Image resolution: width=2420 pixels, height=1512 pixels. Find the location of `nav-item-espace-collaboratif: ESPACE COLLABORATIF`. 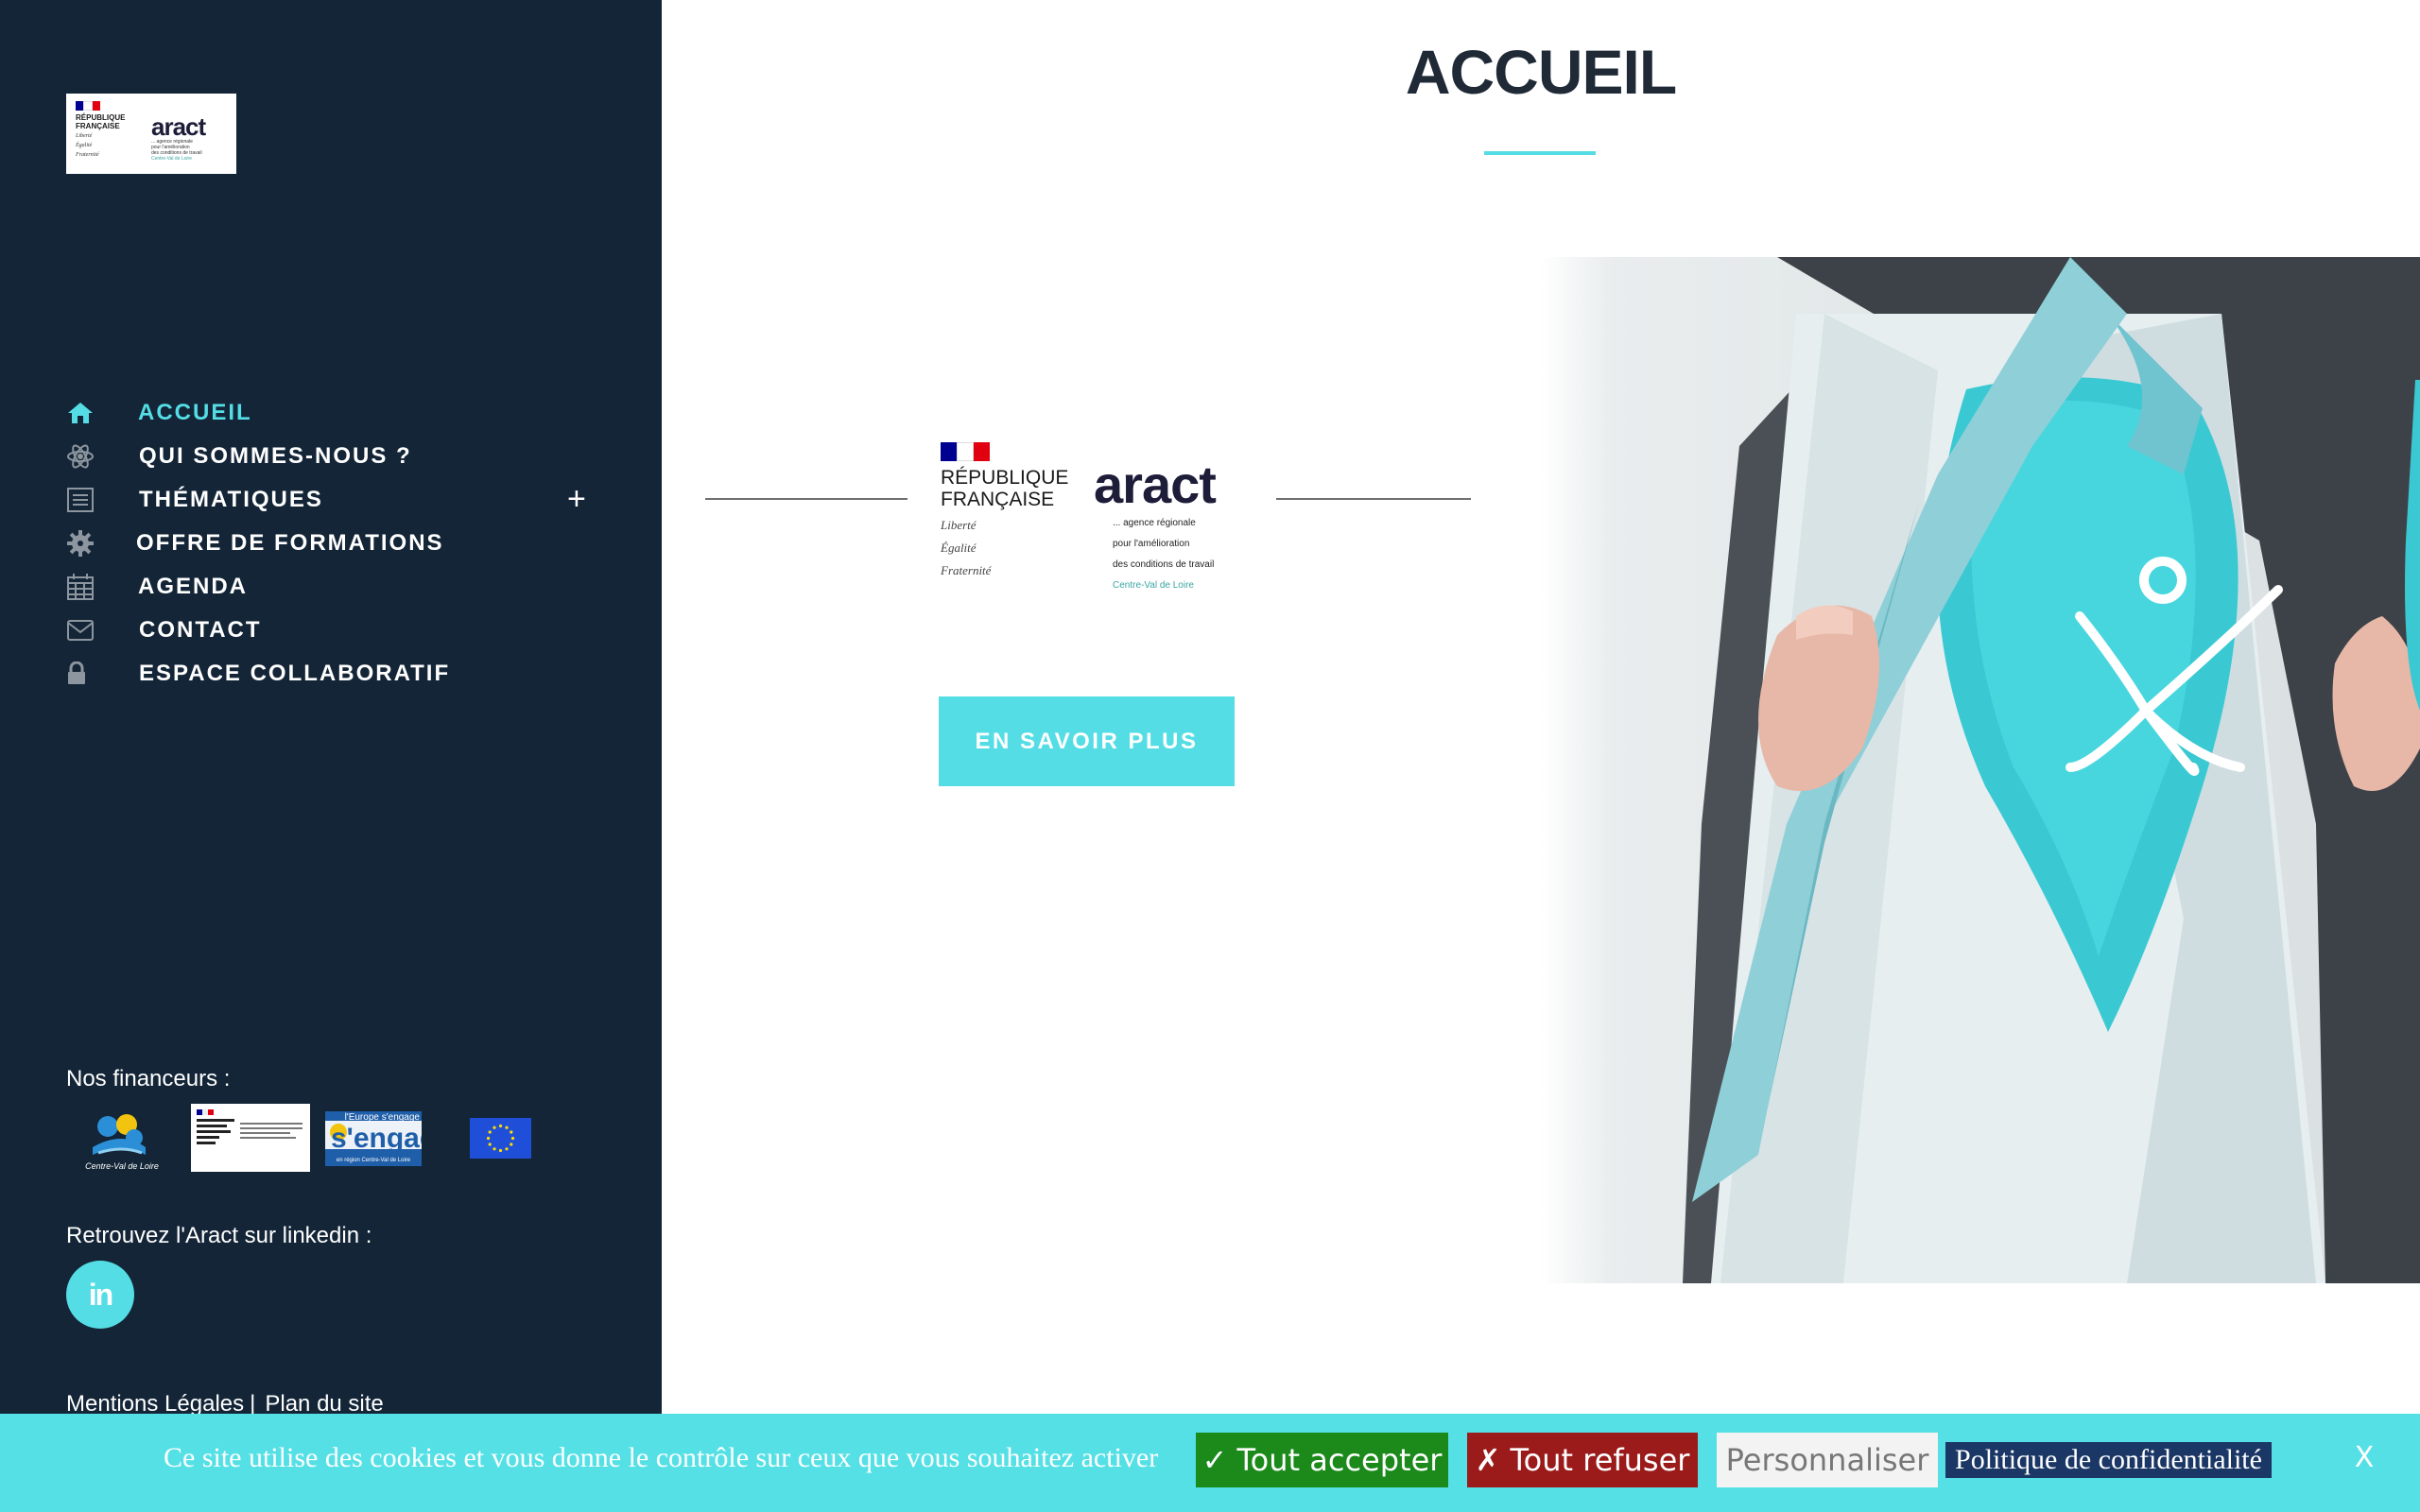

nav-item-espace-collaboratif: ESPACE COLLABORATIF is located at coordinates (335, 674).